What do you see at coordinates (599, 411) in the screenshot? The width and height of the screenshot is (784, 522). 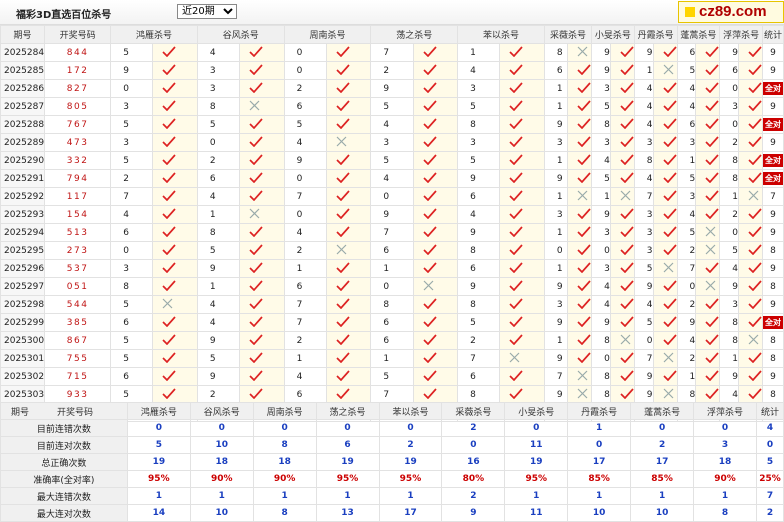 I see `column-header: 丹霞杀号` at bounding box center [599, 411].